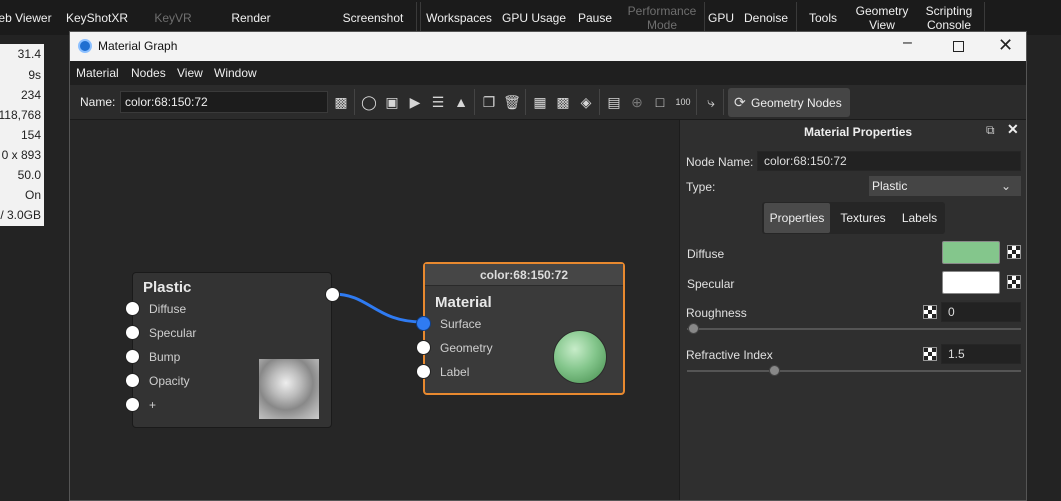 Image resolution: width=1061 pixels, height=501 pixels. I want to click on tab-labels: Labels, so click(919, 218).